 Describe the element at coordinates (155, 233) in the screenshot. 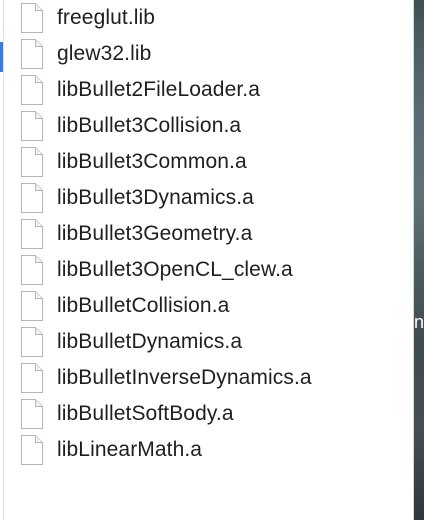

I see `file-name: libBullet3Geometry.a` at that location.